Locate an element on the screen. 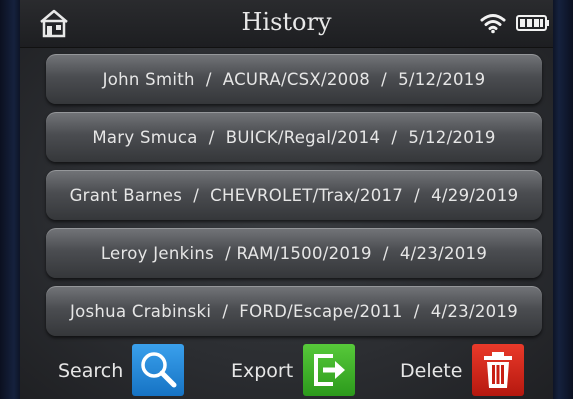 The height and width of the screenshot is (399, 573). export-button is located at coordinates (329, 370).